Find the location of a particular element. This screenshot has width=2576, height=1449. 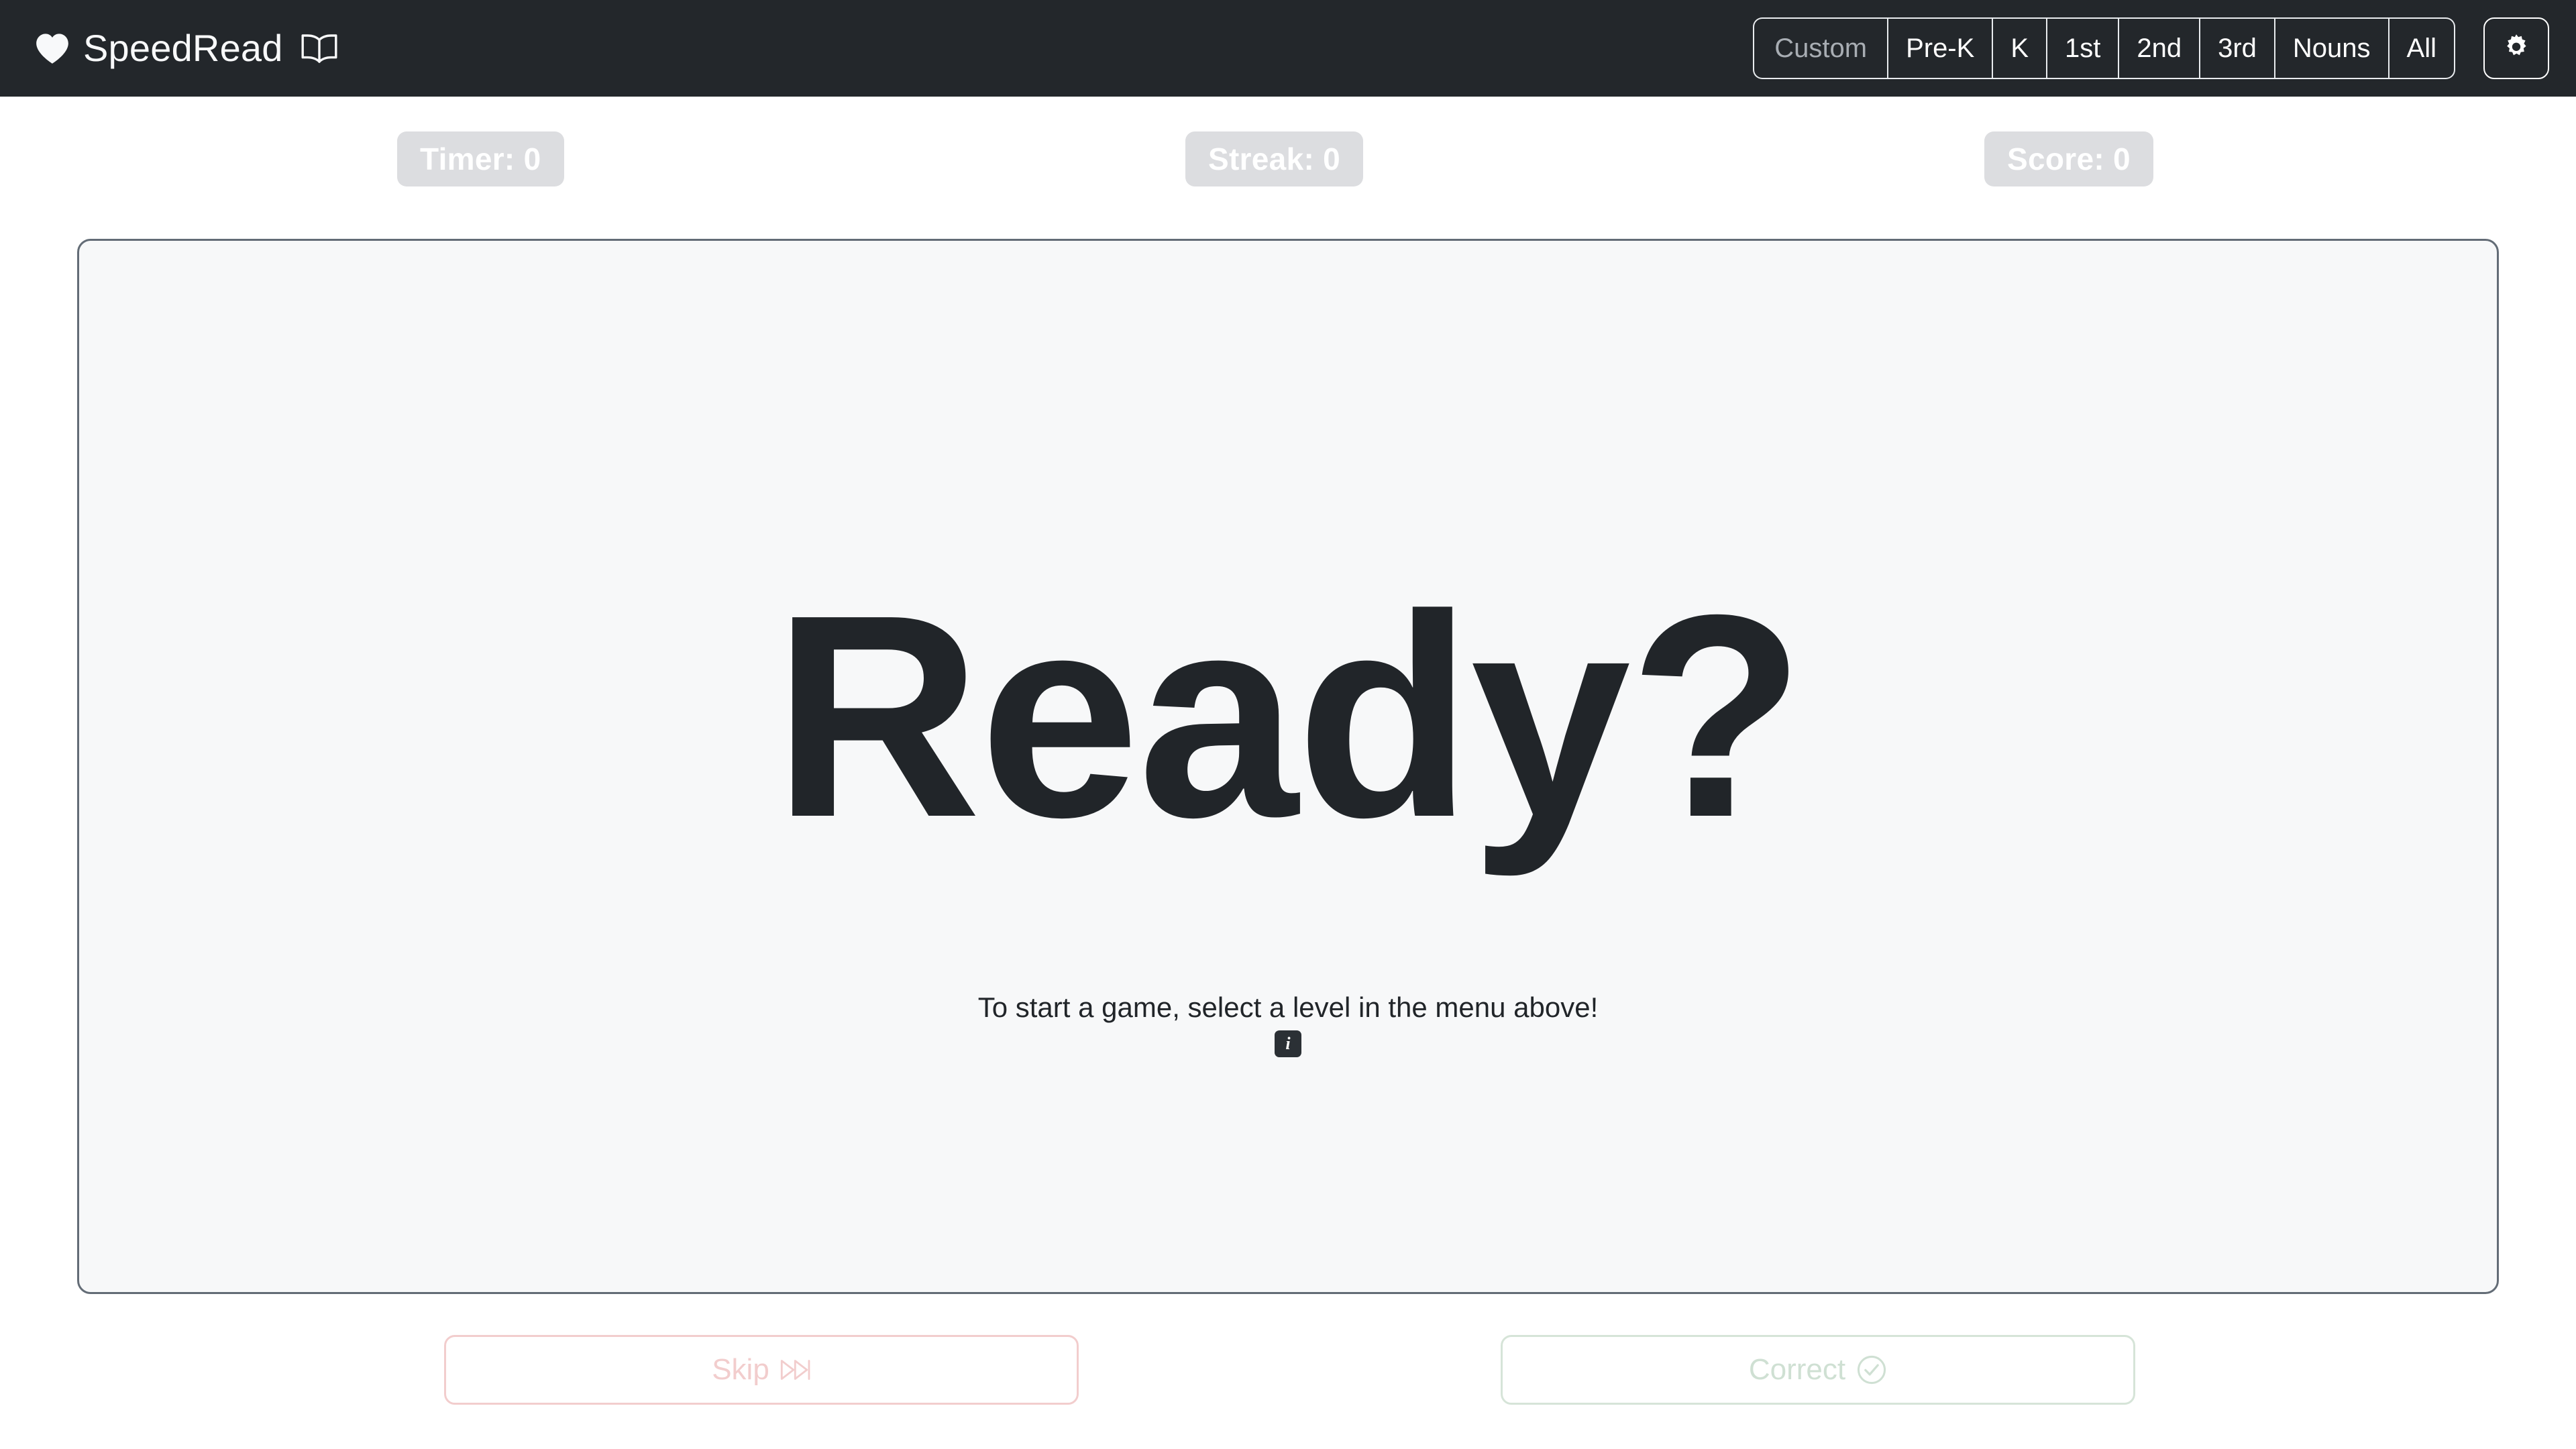

score-badge: Score: 0 is located at coordinates (2068, 158).